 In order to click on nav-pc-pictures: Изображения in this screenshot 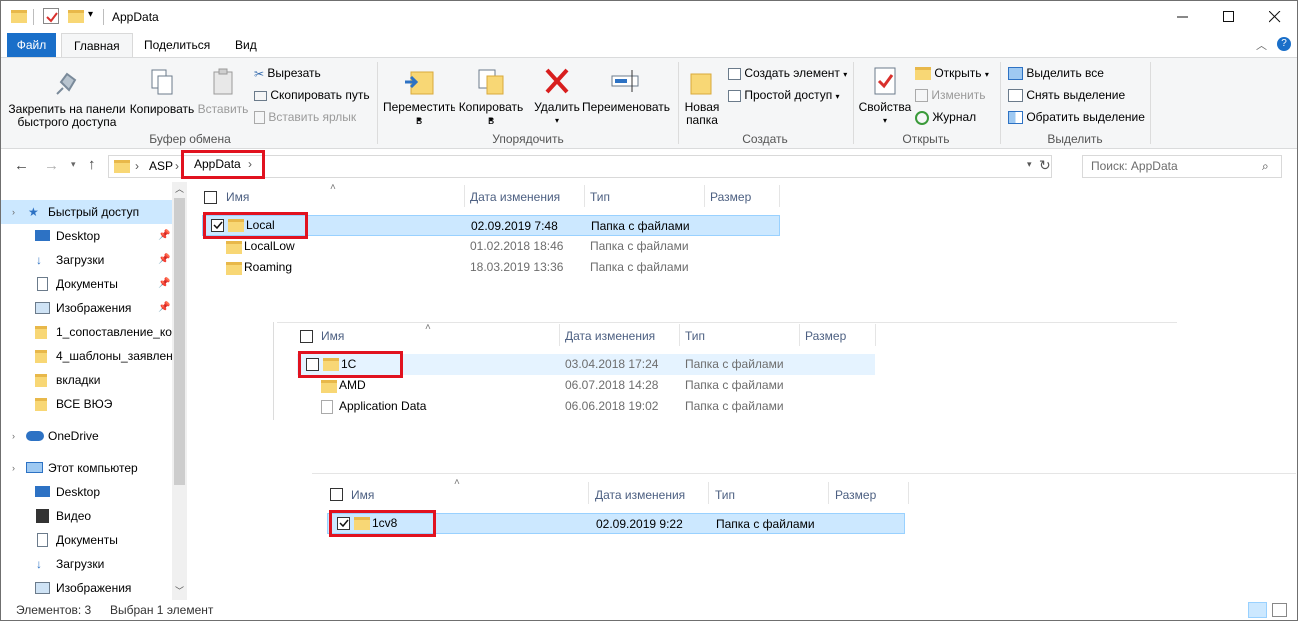, I will do `click(86, 588)`.